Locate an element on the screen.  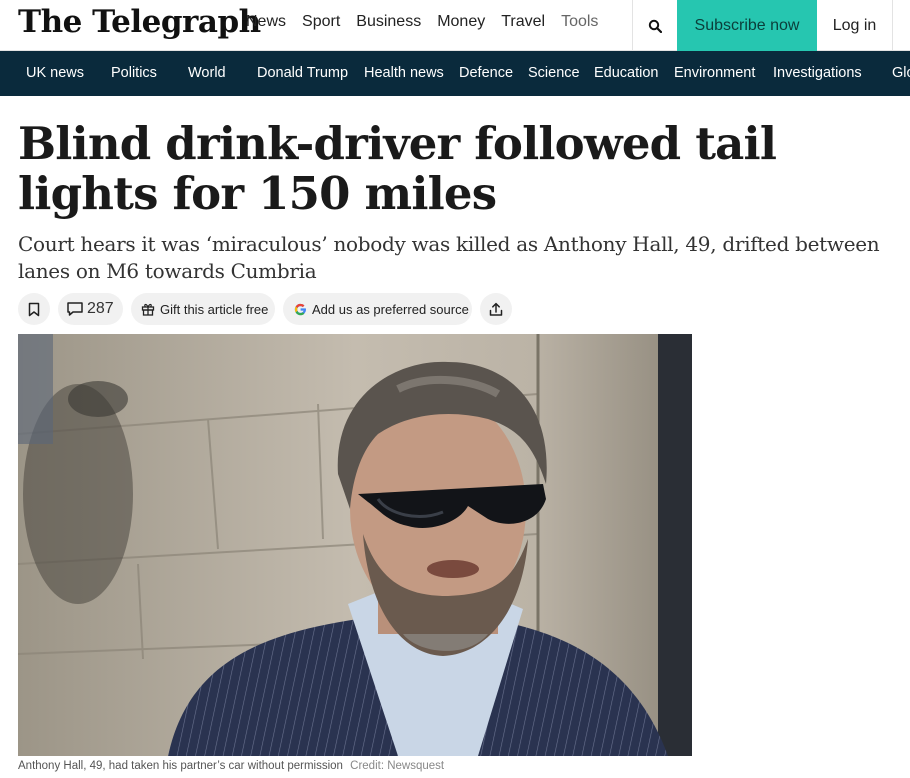
section-nav-world: World is located at coordinates (207, 73).